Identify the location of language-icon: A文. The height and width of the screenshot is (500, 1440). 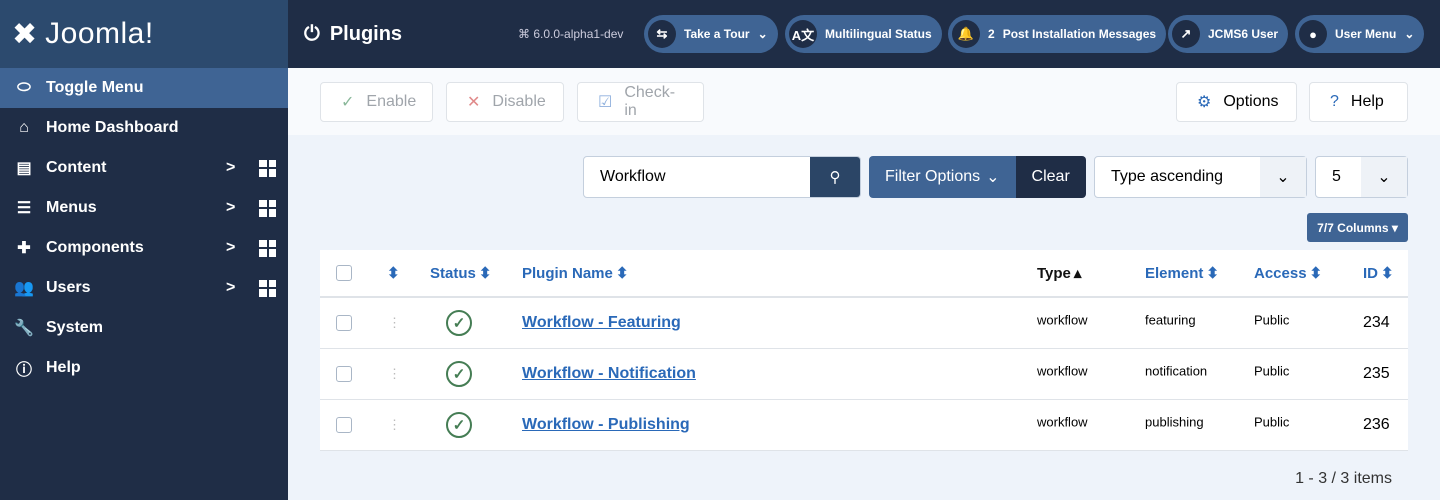
(803, 34).